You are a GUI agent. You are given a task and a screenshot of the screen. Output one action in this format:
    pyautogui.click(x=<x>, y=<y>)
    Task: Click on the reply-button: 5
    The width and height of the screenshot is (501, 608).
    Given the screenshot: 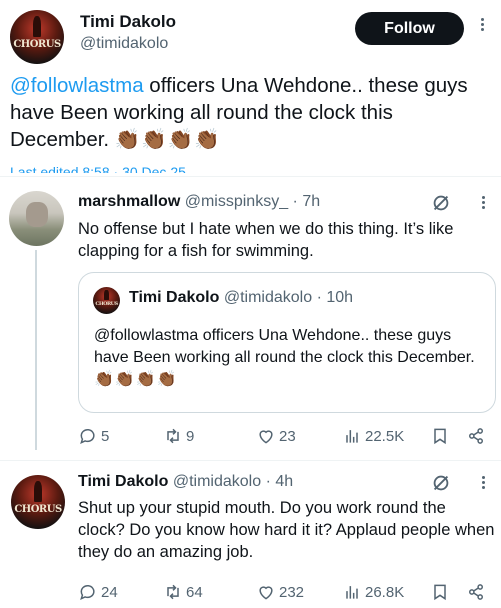 What is the action you would take?
    pyautogui.click(x=93, y=436)
    